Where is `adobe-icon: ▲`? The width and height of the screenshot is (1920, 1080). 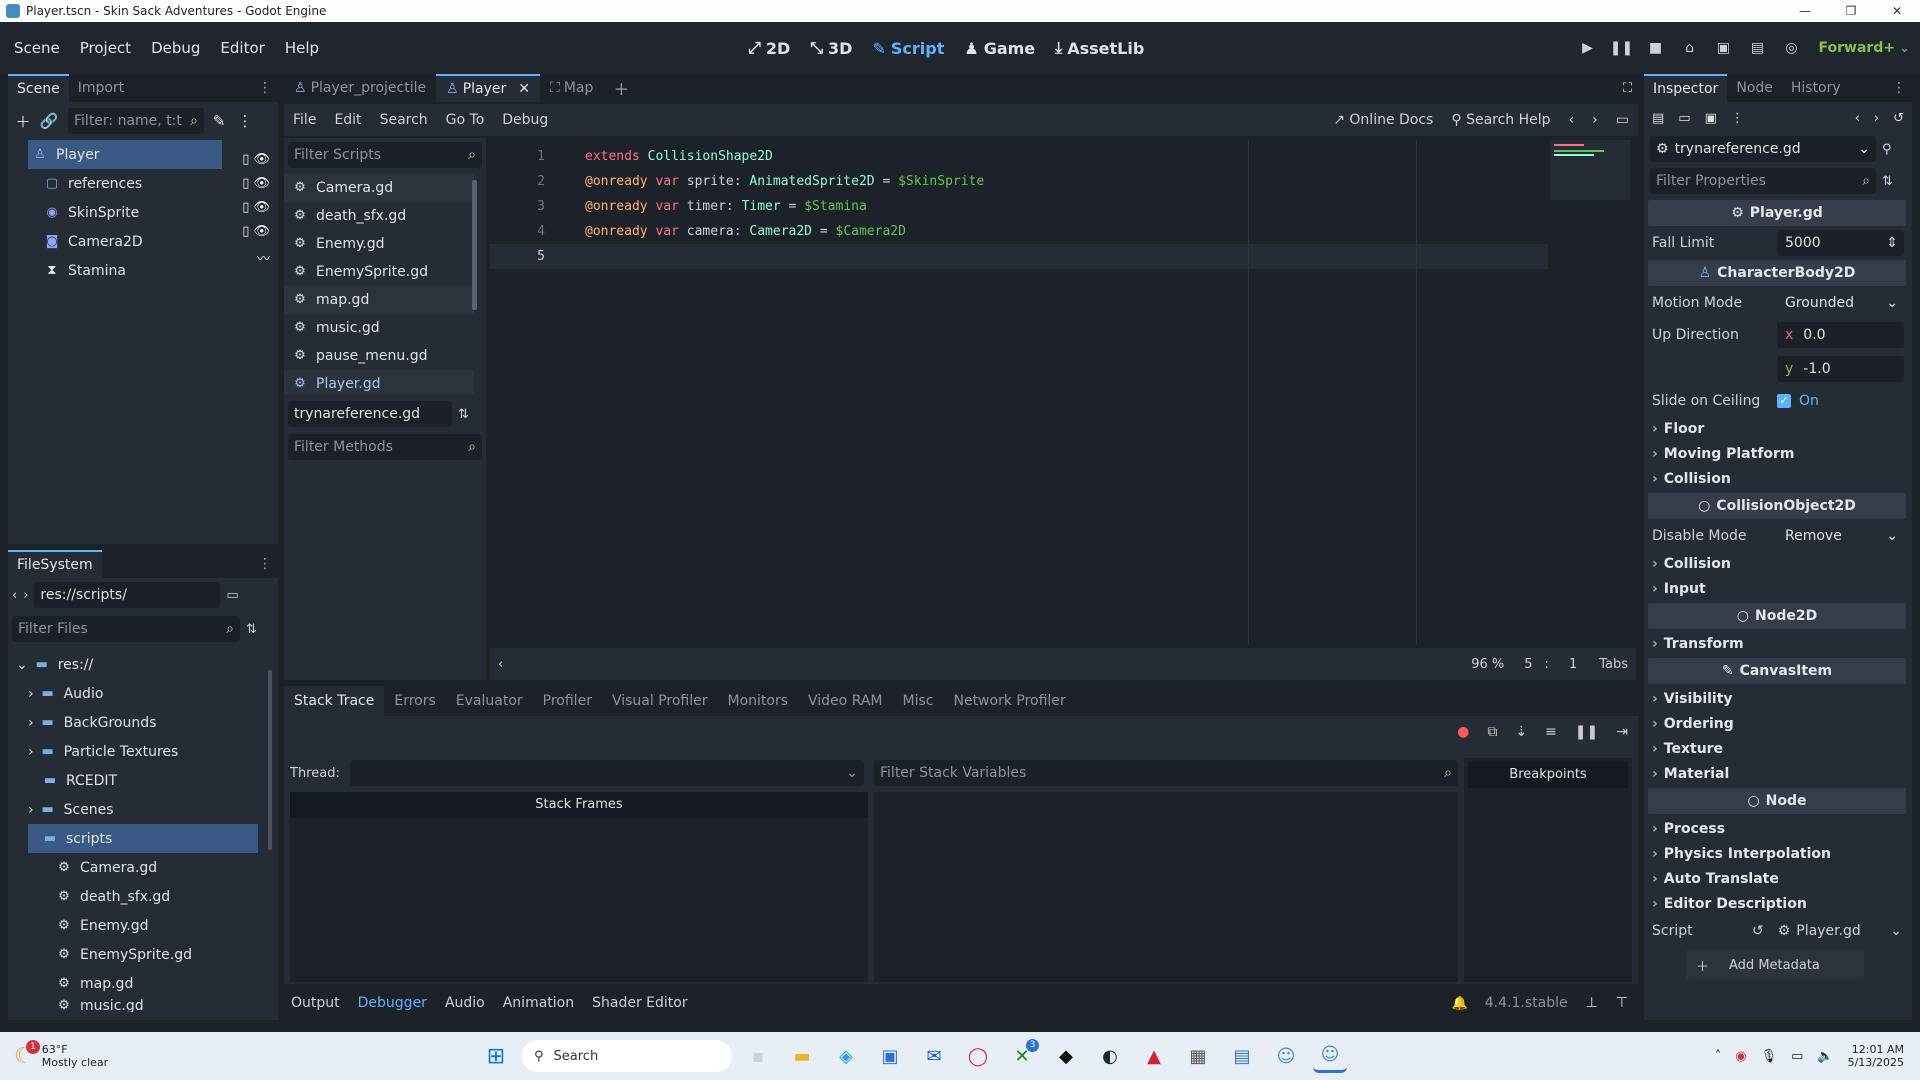
adobe-icon: ▲ is located at coordinates (1154, 1056).